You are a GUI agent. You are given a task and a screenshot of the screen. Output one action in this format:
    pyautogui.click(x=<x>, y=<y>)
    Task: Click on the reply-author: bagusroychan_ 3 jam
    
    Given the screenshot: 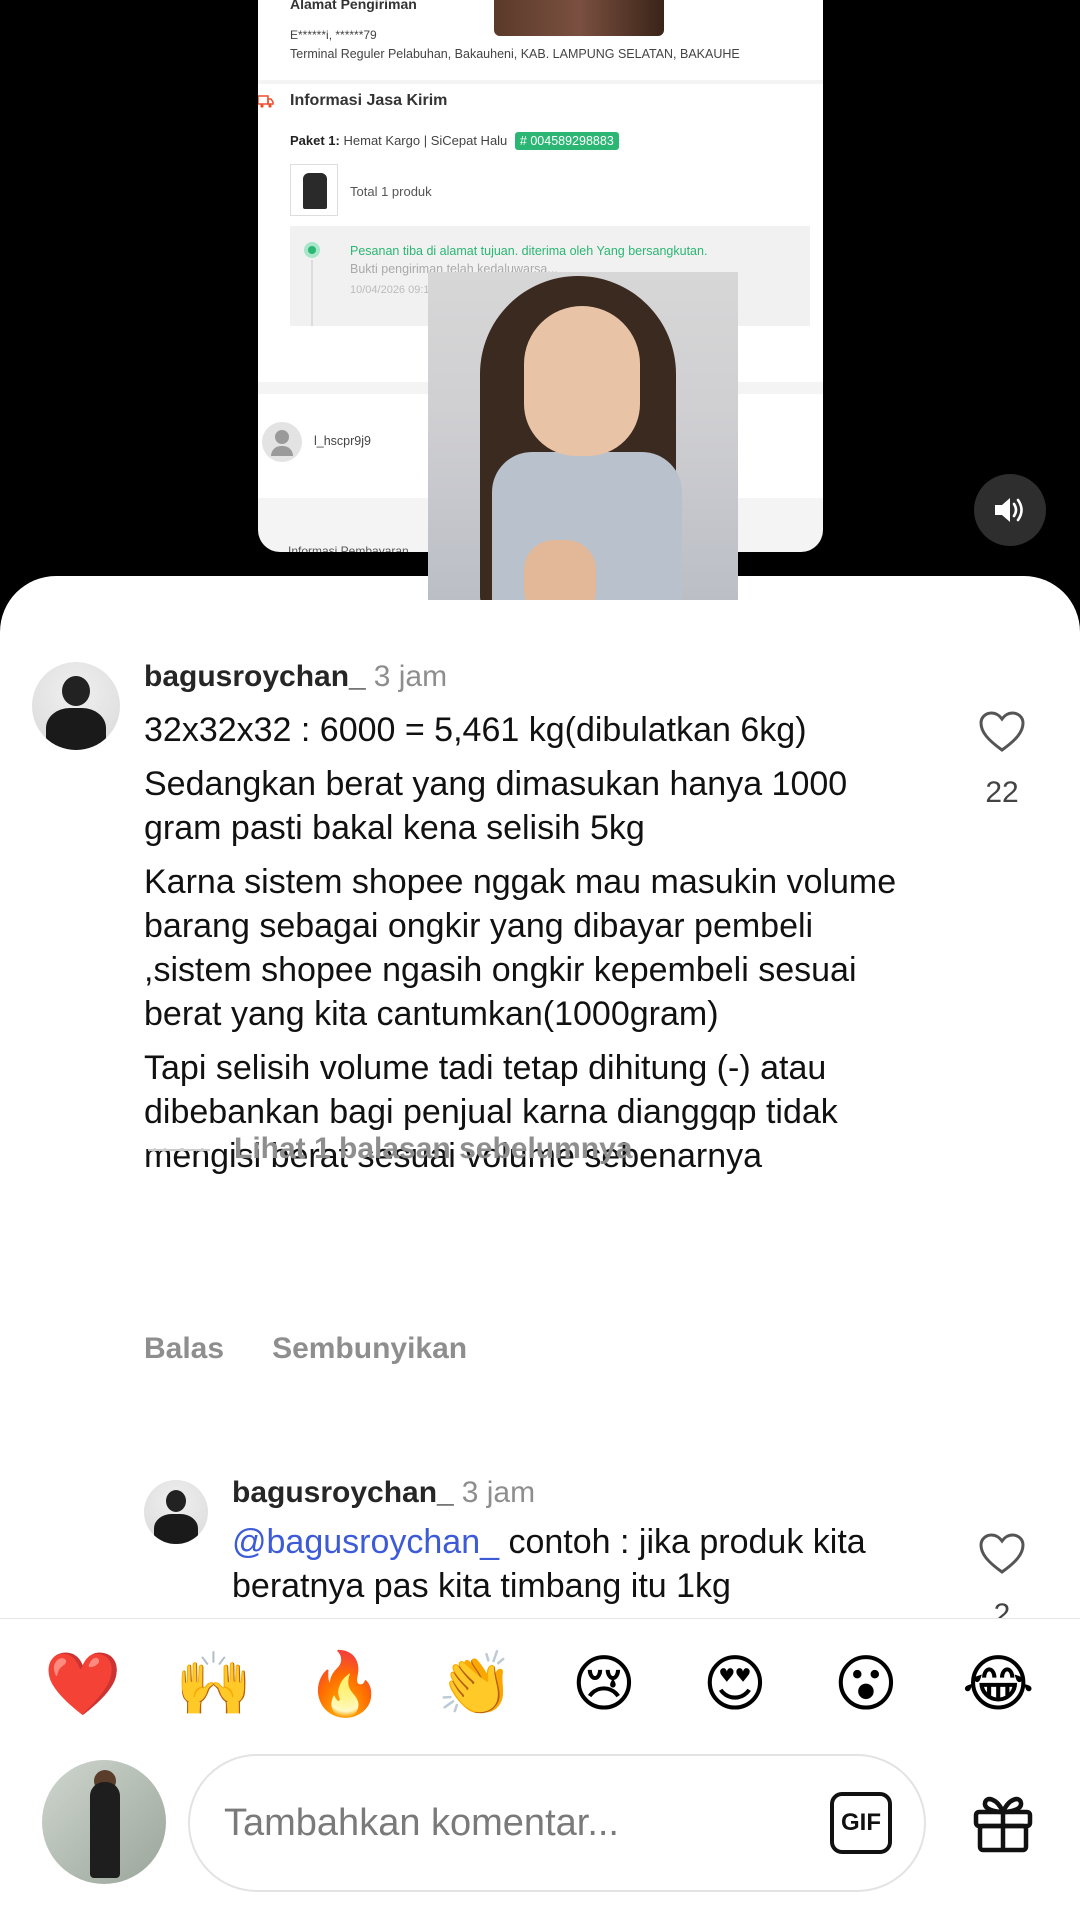 What is the action you would take?
    pyautogui.click(x=383, y=1493)
    